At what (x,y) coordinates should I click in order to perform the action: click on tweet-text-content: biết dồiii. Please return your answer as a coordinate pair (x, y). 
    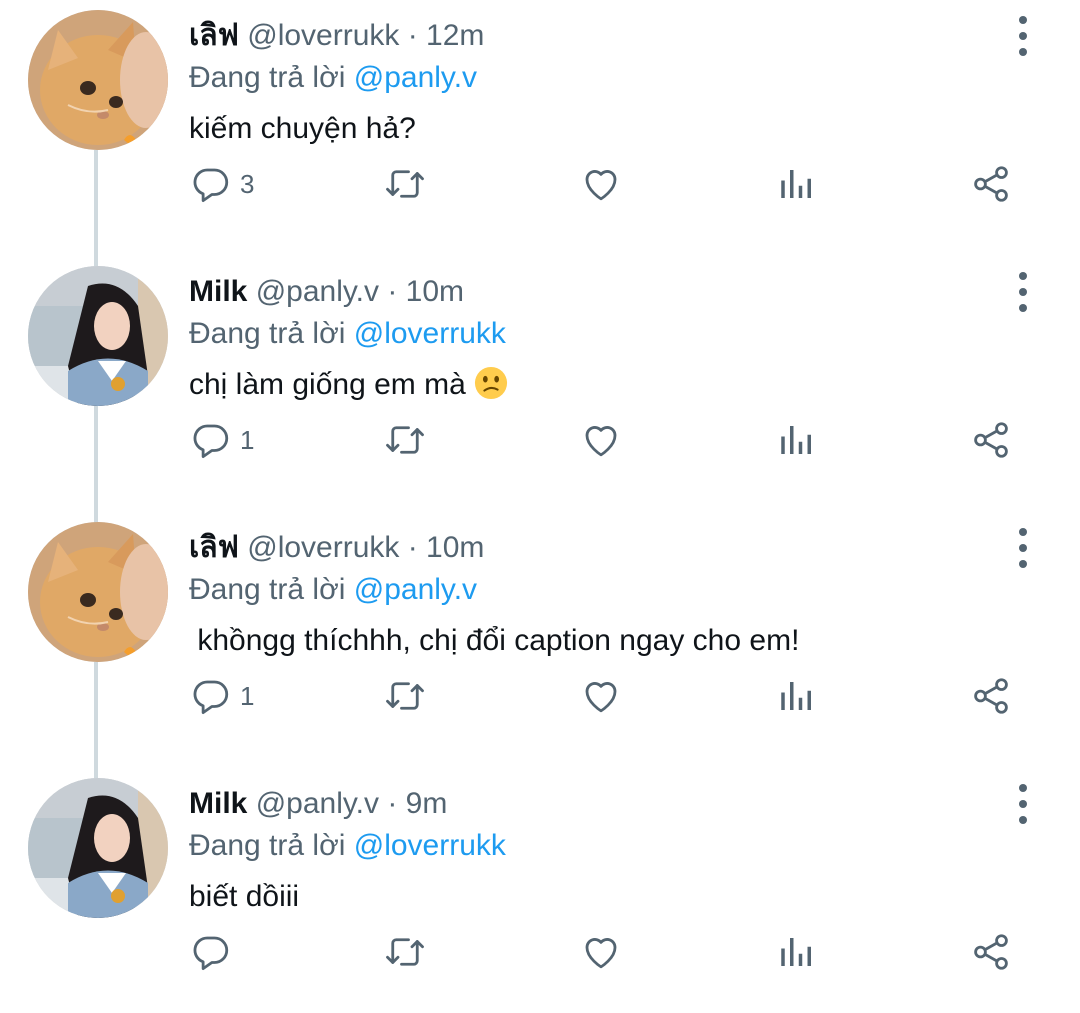
    Looking at the image, I should click on (244, 896).